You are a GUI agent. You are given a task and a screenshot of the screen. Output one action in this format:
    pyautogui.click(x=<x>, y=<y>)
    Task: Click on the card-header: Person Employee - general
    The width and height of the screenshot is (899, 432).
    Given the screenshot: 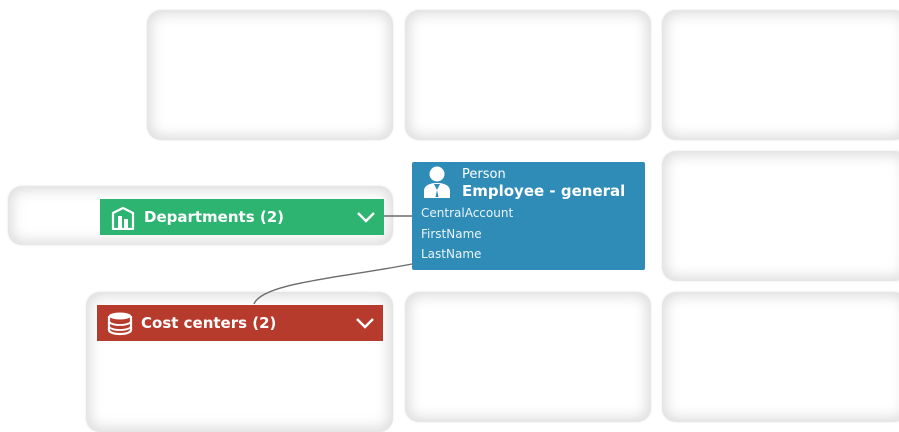 What is the action you would take?
    pyautogui.click(x=524, y=182)
    